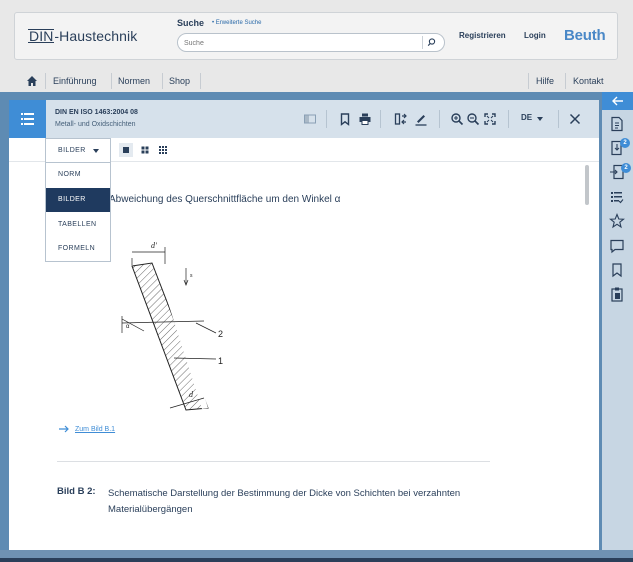  I want to click on right-sidebar: 2 2, so click(616, 321).